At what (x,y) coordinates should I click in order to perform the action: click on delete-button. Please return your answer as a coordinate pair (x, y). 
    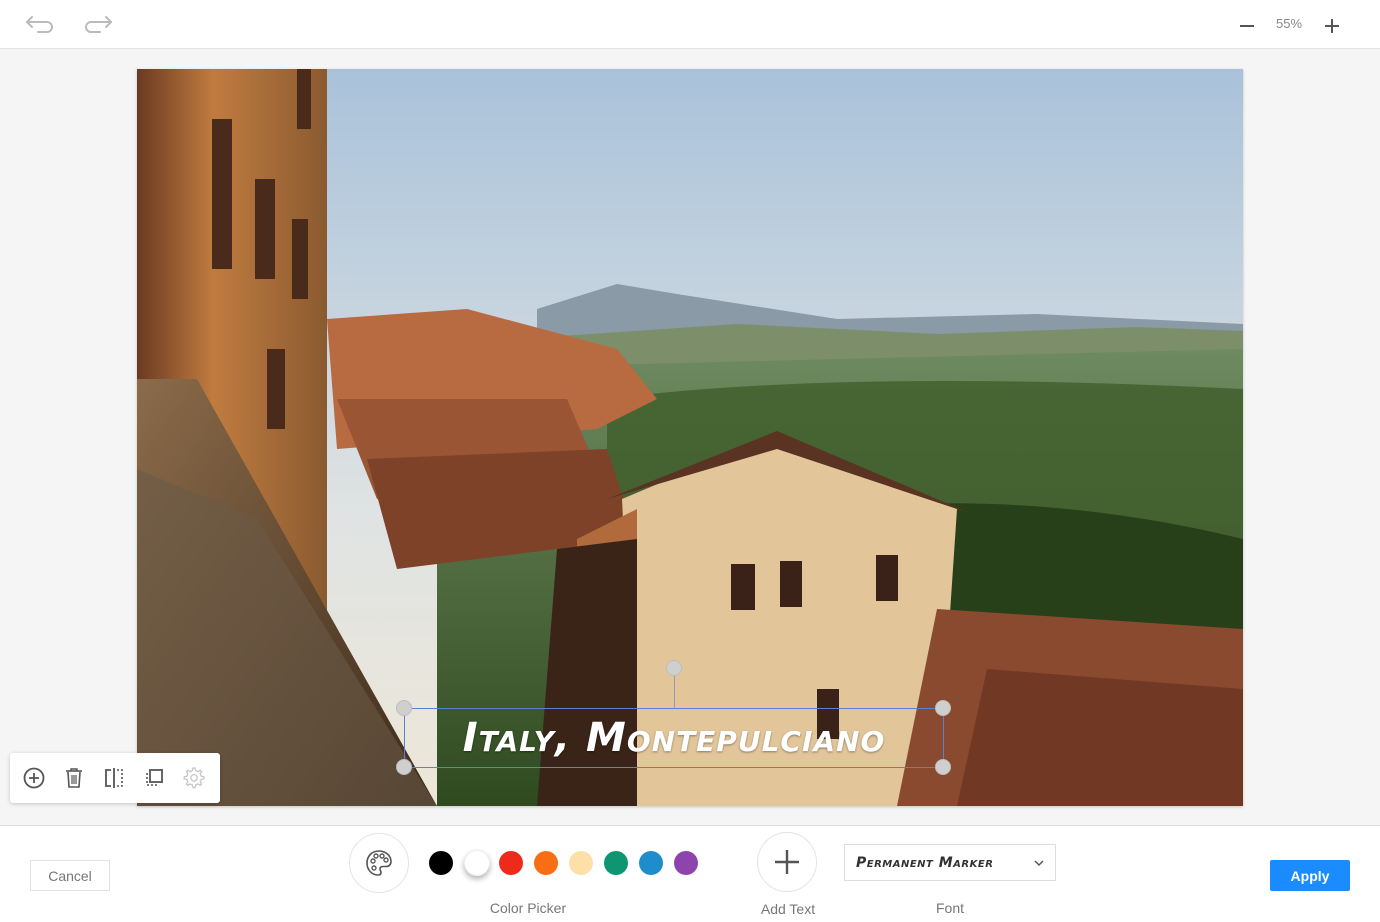
    Looking at the image, I should click on (74, 778).